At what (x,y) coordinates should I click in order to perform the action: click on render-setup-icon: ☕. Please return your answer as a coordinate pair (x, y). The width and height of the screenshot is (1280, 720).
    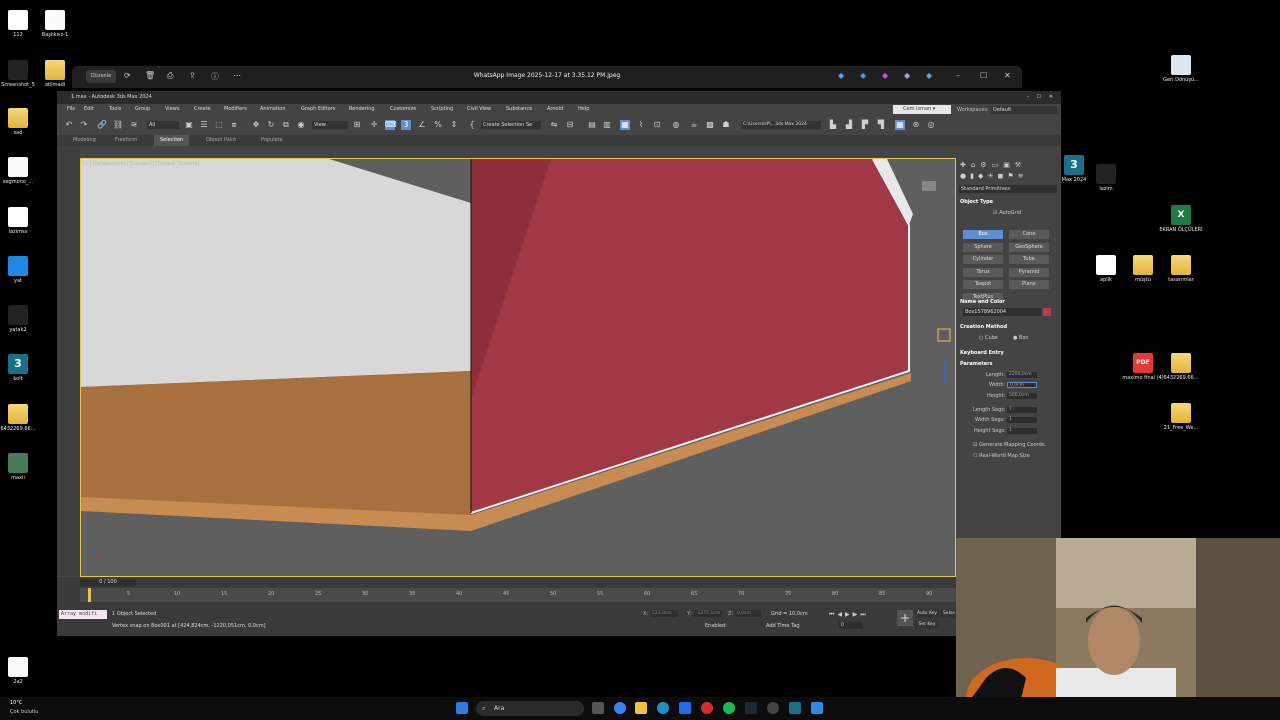
    Looking at the image, I should click on (694, 125).